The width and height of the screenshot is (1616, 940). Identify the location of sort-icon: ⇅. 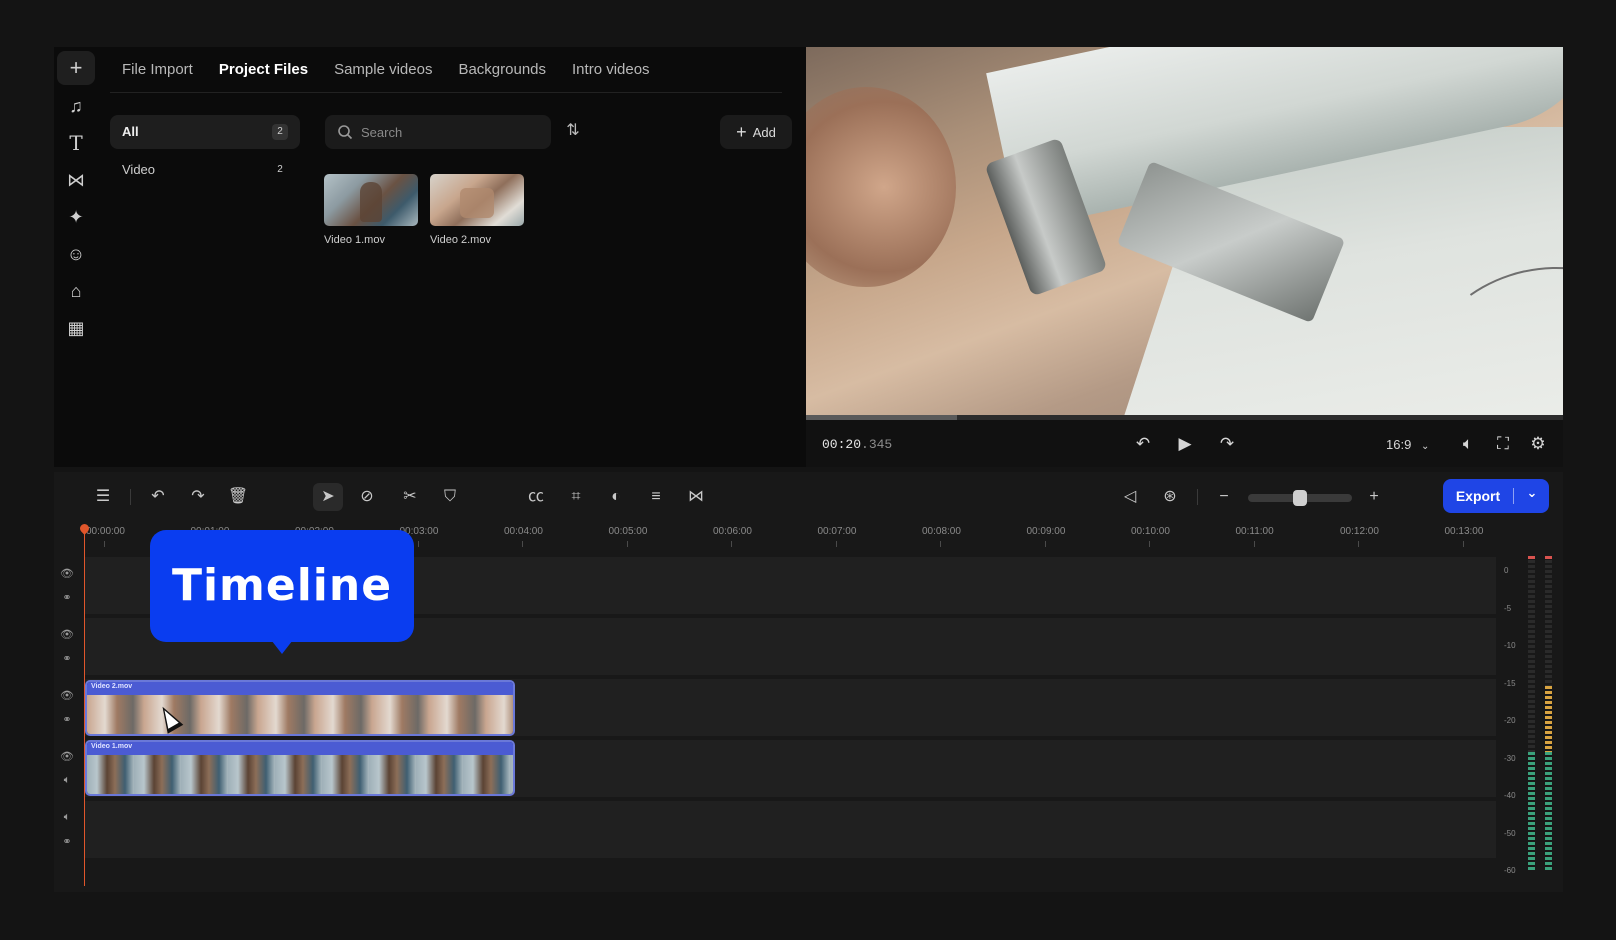
(573, 132).